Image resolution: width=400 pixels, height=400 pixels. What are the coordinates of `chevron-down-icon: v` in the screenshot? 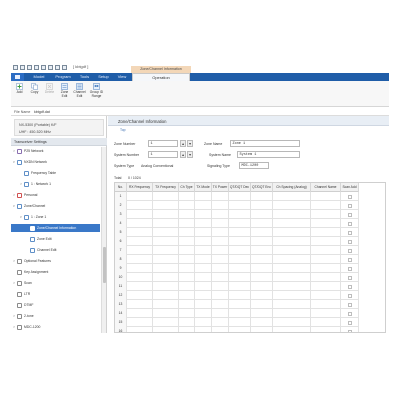 It's located at (21, 217).